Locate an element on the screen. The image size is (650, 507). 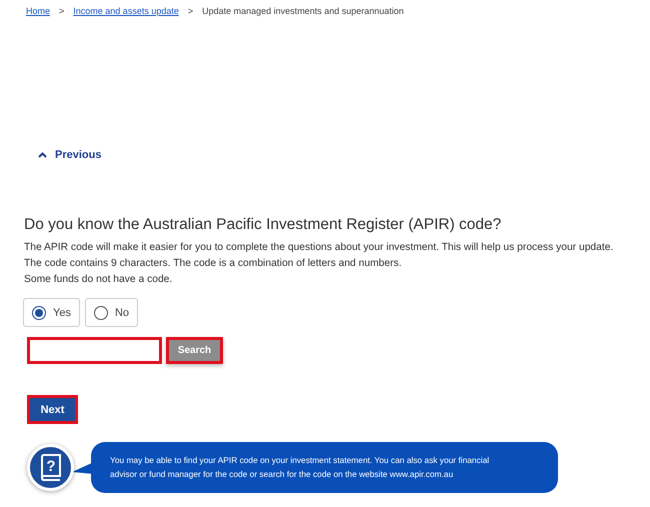
previous-link: Previous is located at coordinates (70, 154).